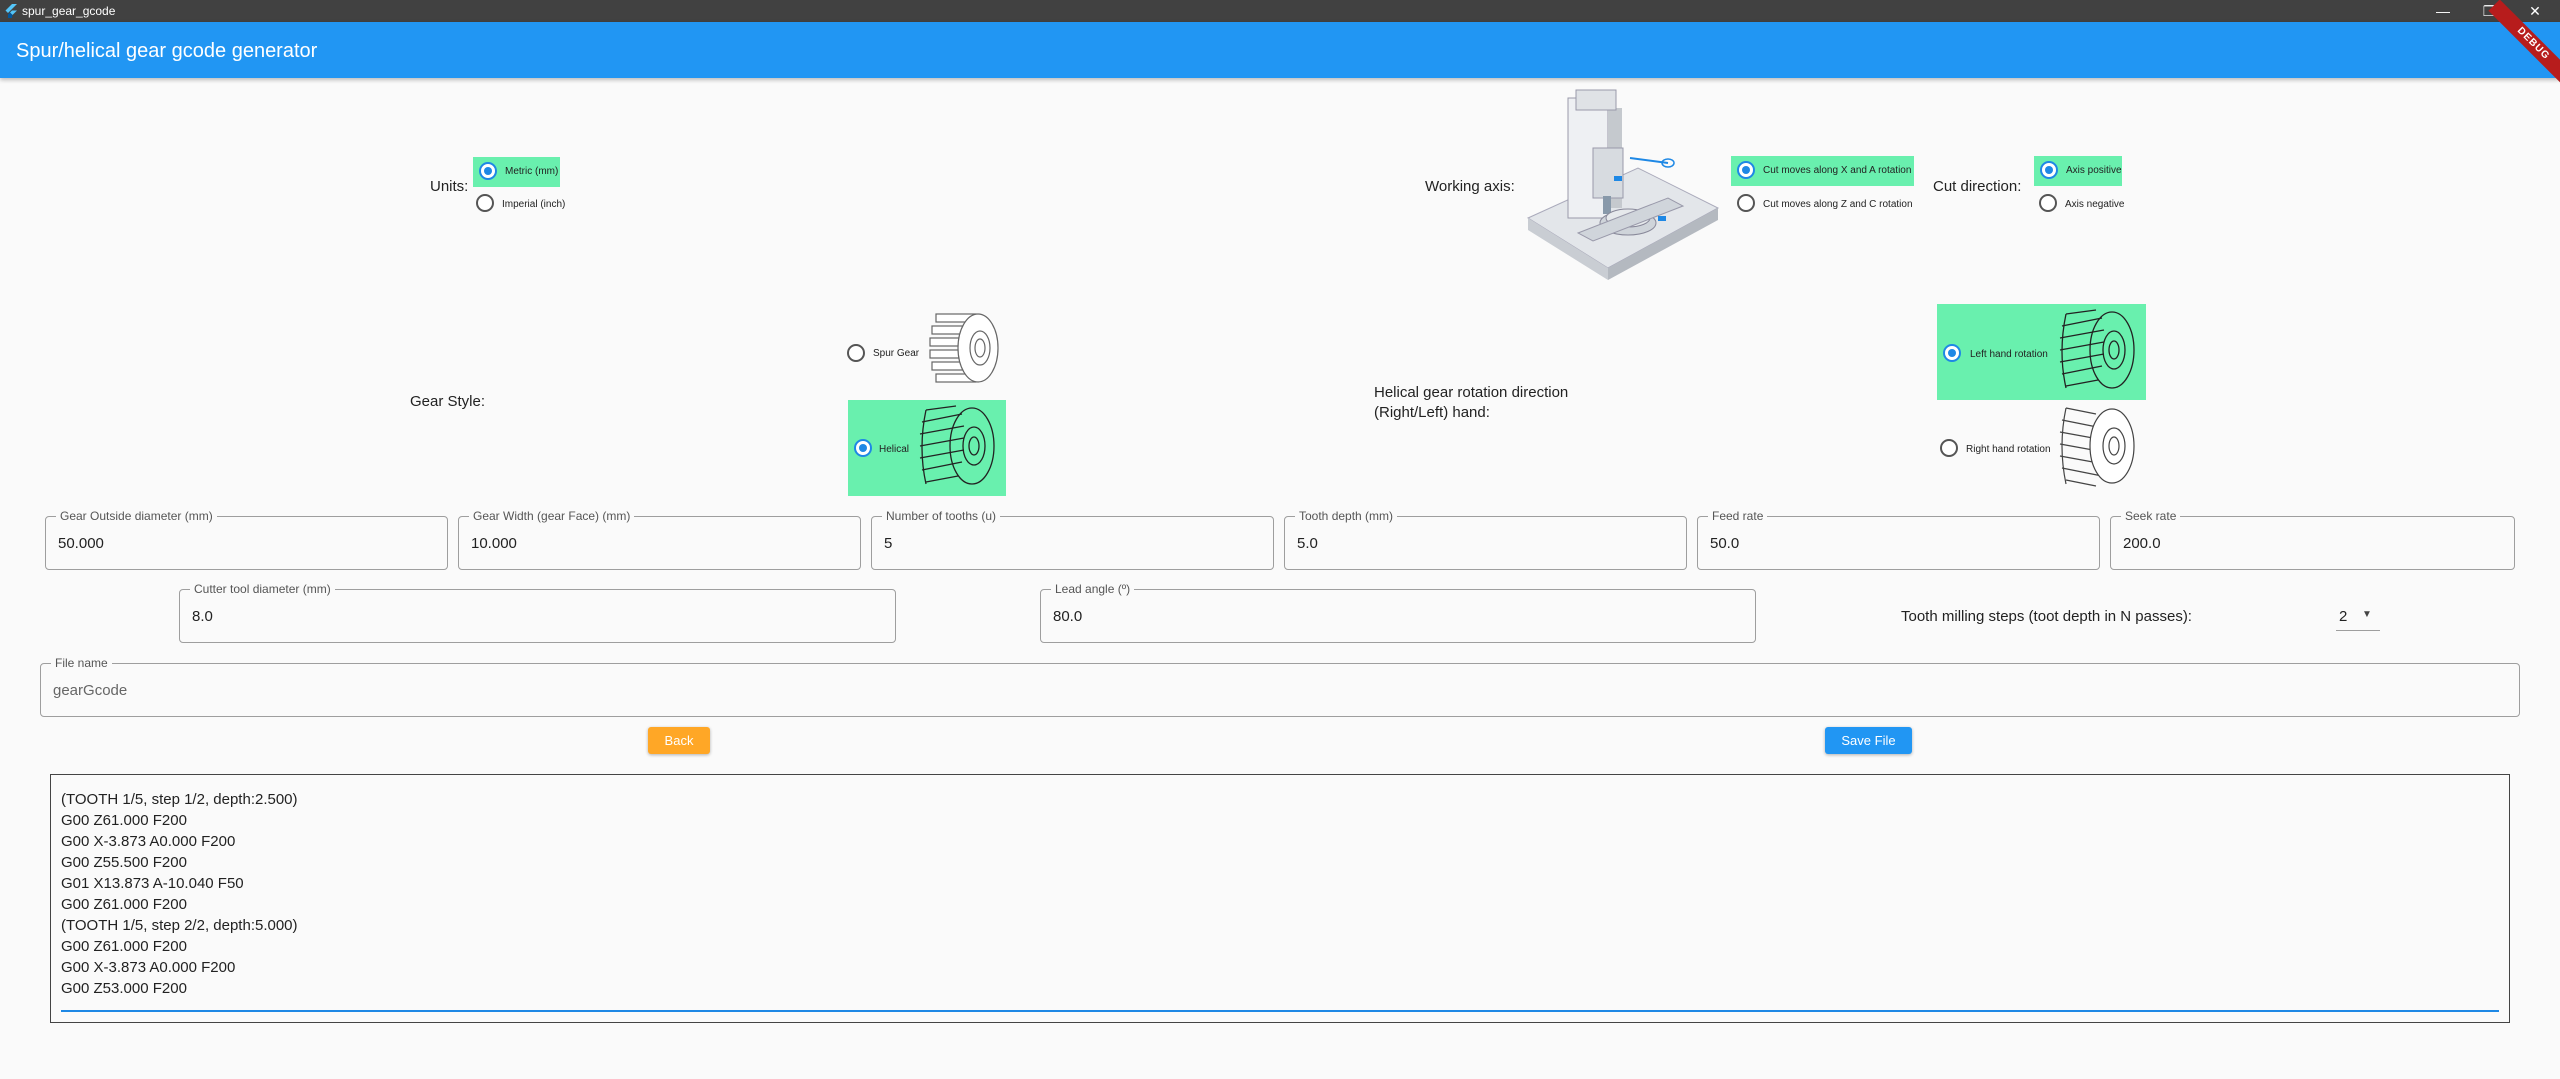 This screenshot has width=2560, height=1079. What do you see at coordinates (1898, 539) in the screenshot?
I see `feed-rate-field: Feed rate 50.0` at bounding box center [1898, 539].